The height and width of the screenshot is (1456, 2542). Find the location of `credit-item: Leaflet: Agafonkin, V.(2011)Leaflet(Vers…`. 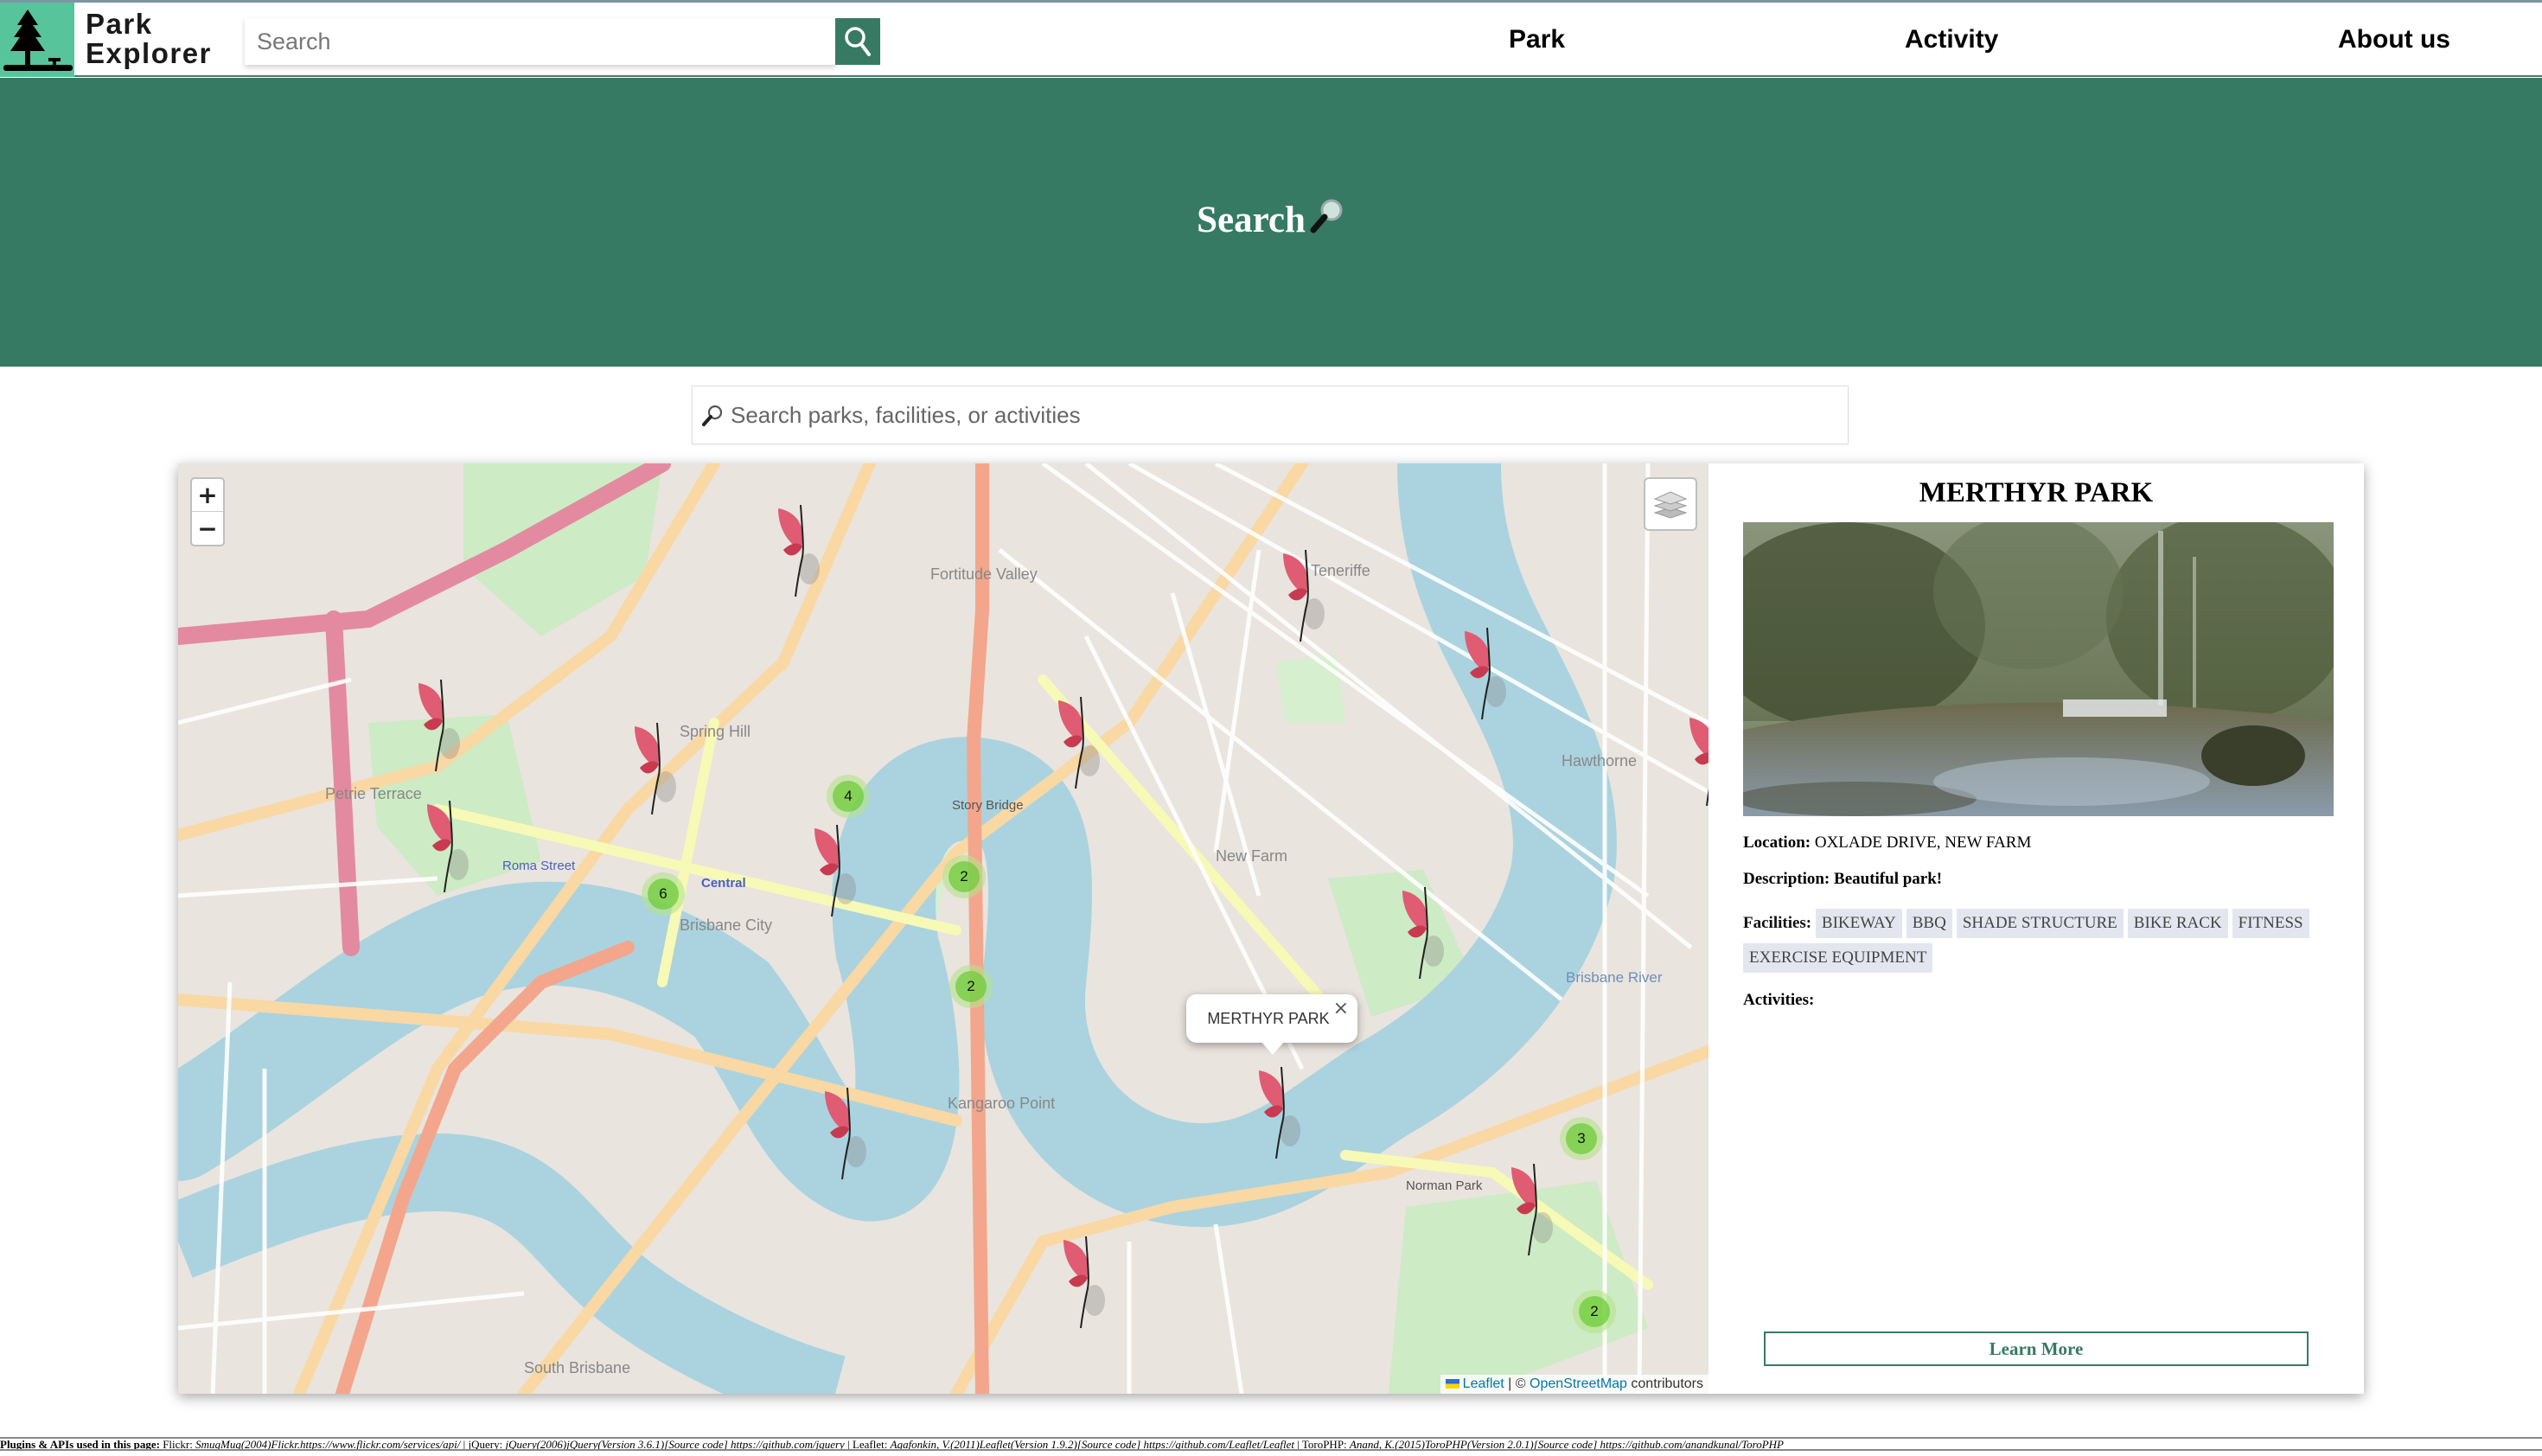

credit-item: Leaflet: Agafonkin, V.(2011)Leaflet(Vers… is located at coordinates (1073, 1444).